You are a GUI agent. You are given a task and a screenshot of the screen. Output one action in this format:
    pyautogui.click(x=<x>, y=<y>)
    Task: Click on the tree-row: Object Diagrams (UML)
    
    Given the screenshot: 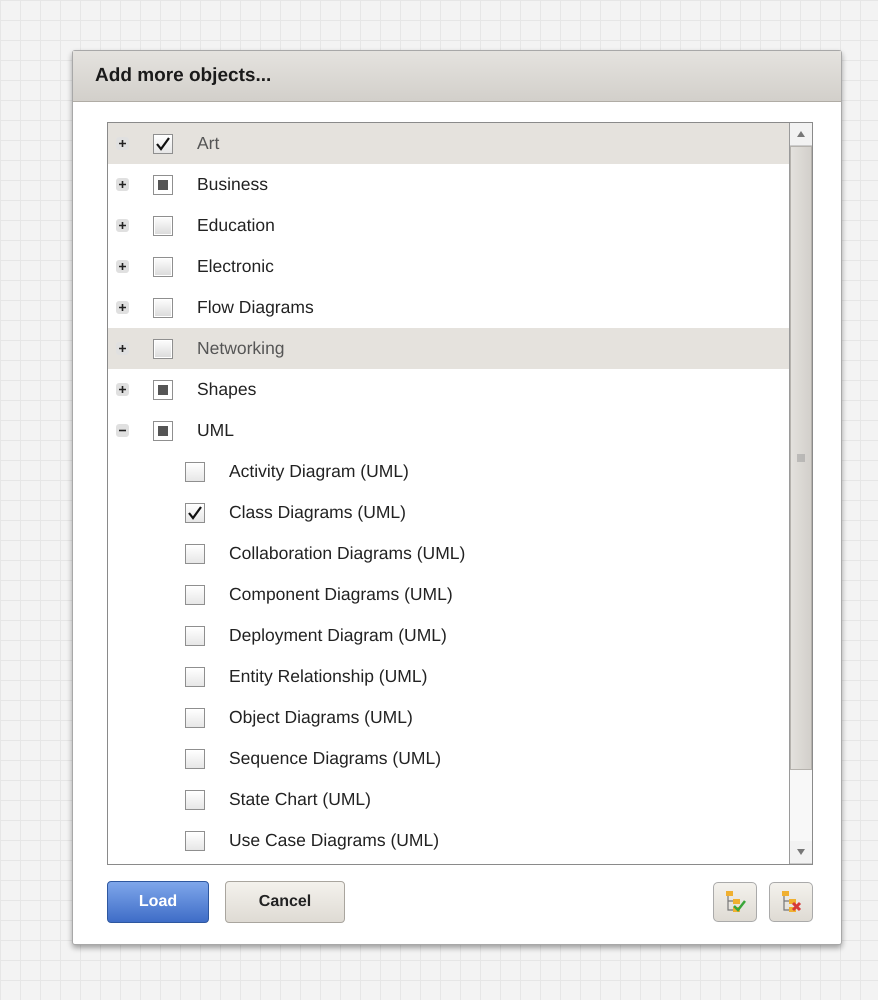 What is the action you would take?
    pyautogui.click(x=448, y=717)
    